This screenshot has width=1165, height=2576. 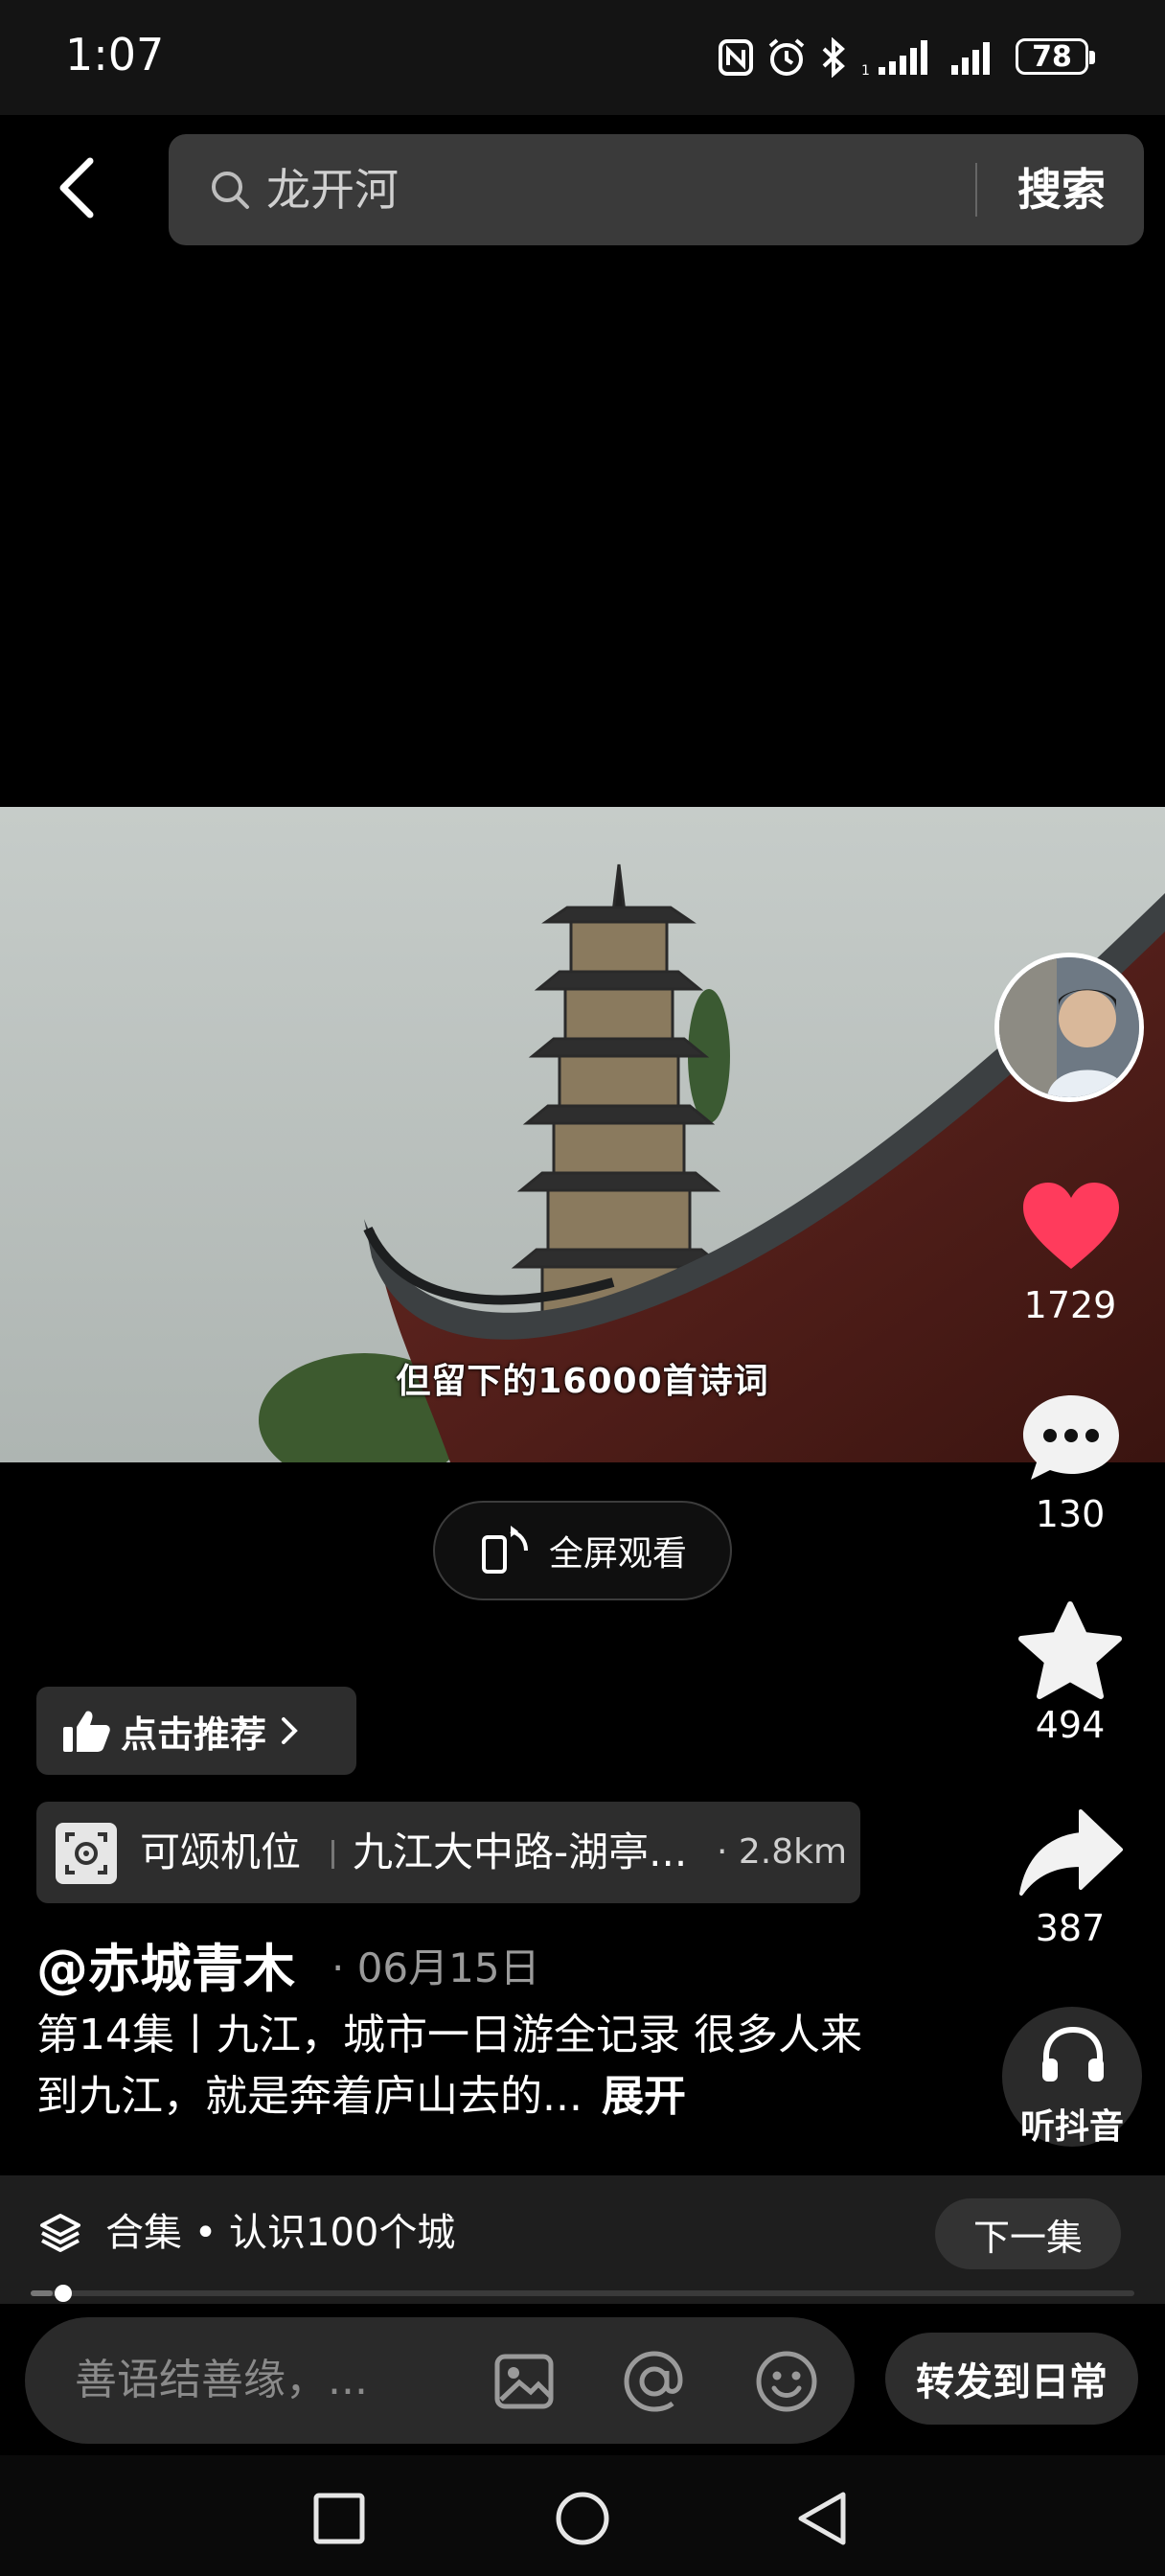 I want to click on video-progress-bar, so click(x=582, y=2294).